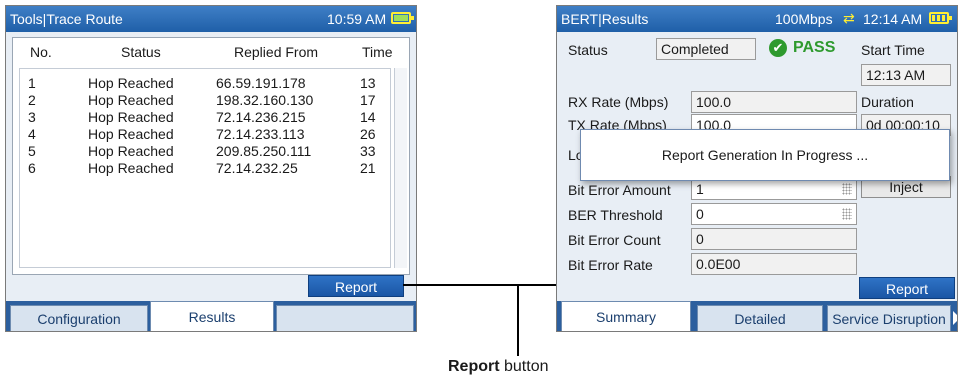  I want to click on table-row: 5 Hop Reached 209.85.250.111 33, so click(205, 151).